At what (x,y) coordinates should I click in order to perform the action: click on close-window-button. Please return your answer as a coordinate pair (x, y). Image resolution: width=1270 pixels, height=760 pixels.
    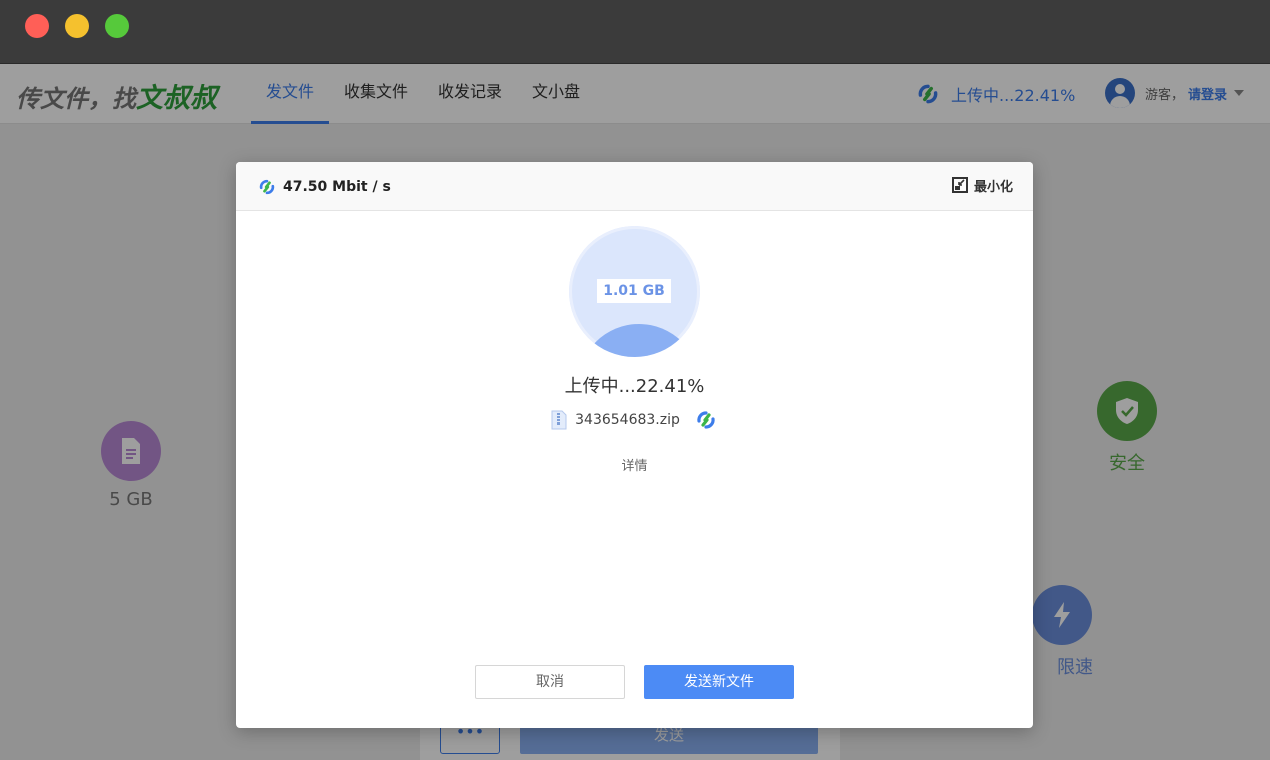
    Looking at the image, I should click on (37, 26).